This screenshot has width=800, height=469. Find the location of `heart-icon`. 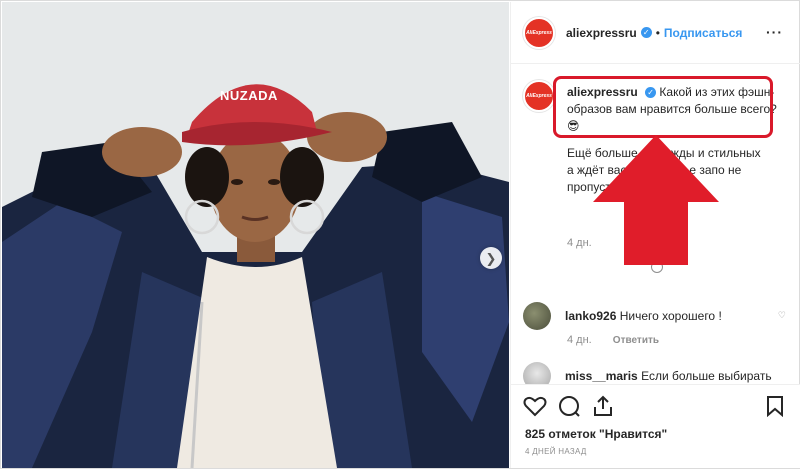

heart-icon is located at coordinates (535, 406).